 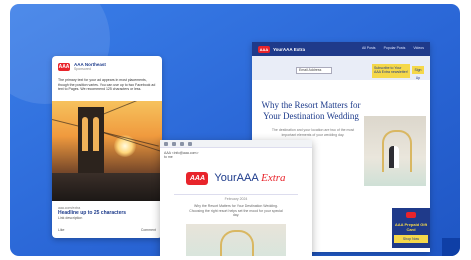 I want to click on signup-button: Sign Up, so click(x=418, y=73).